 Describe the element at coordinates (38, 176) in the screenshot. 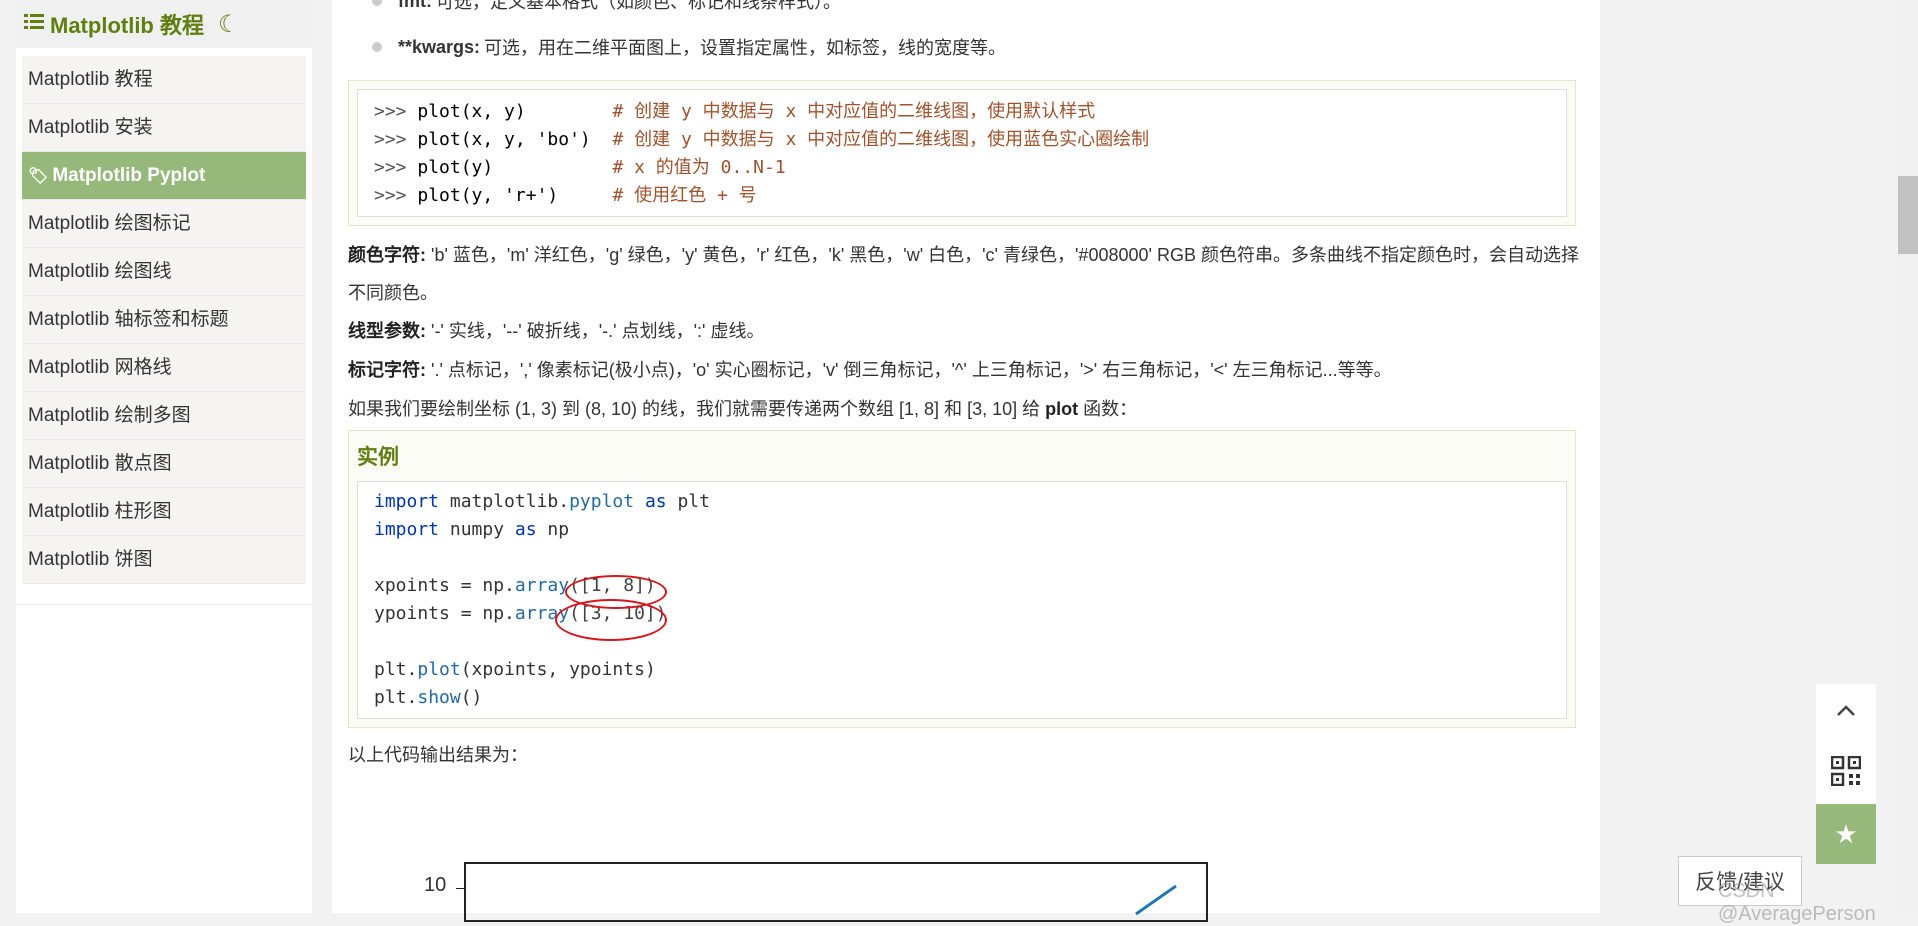

I see `tag-icon: 🏷` at that location.